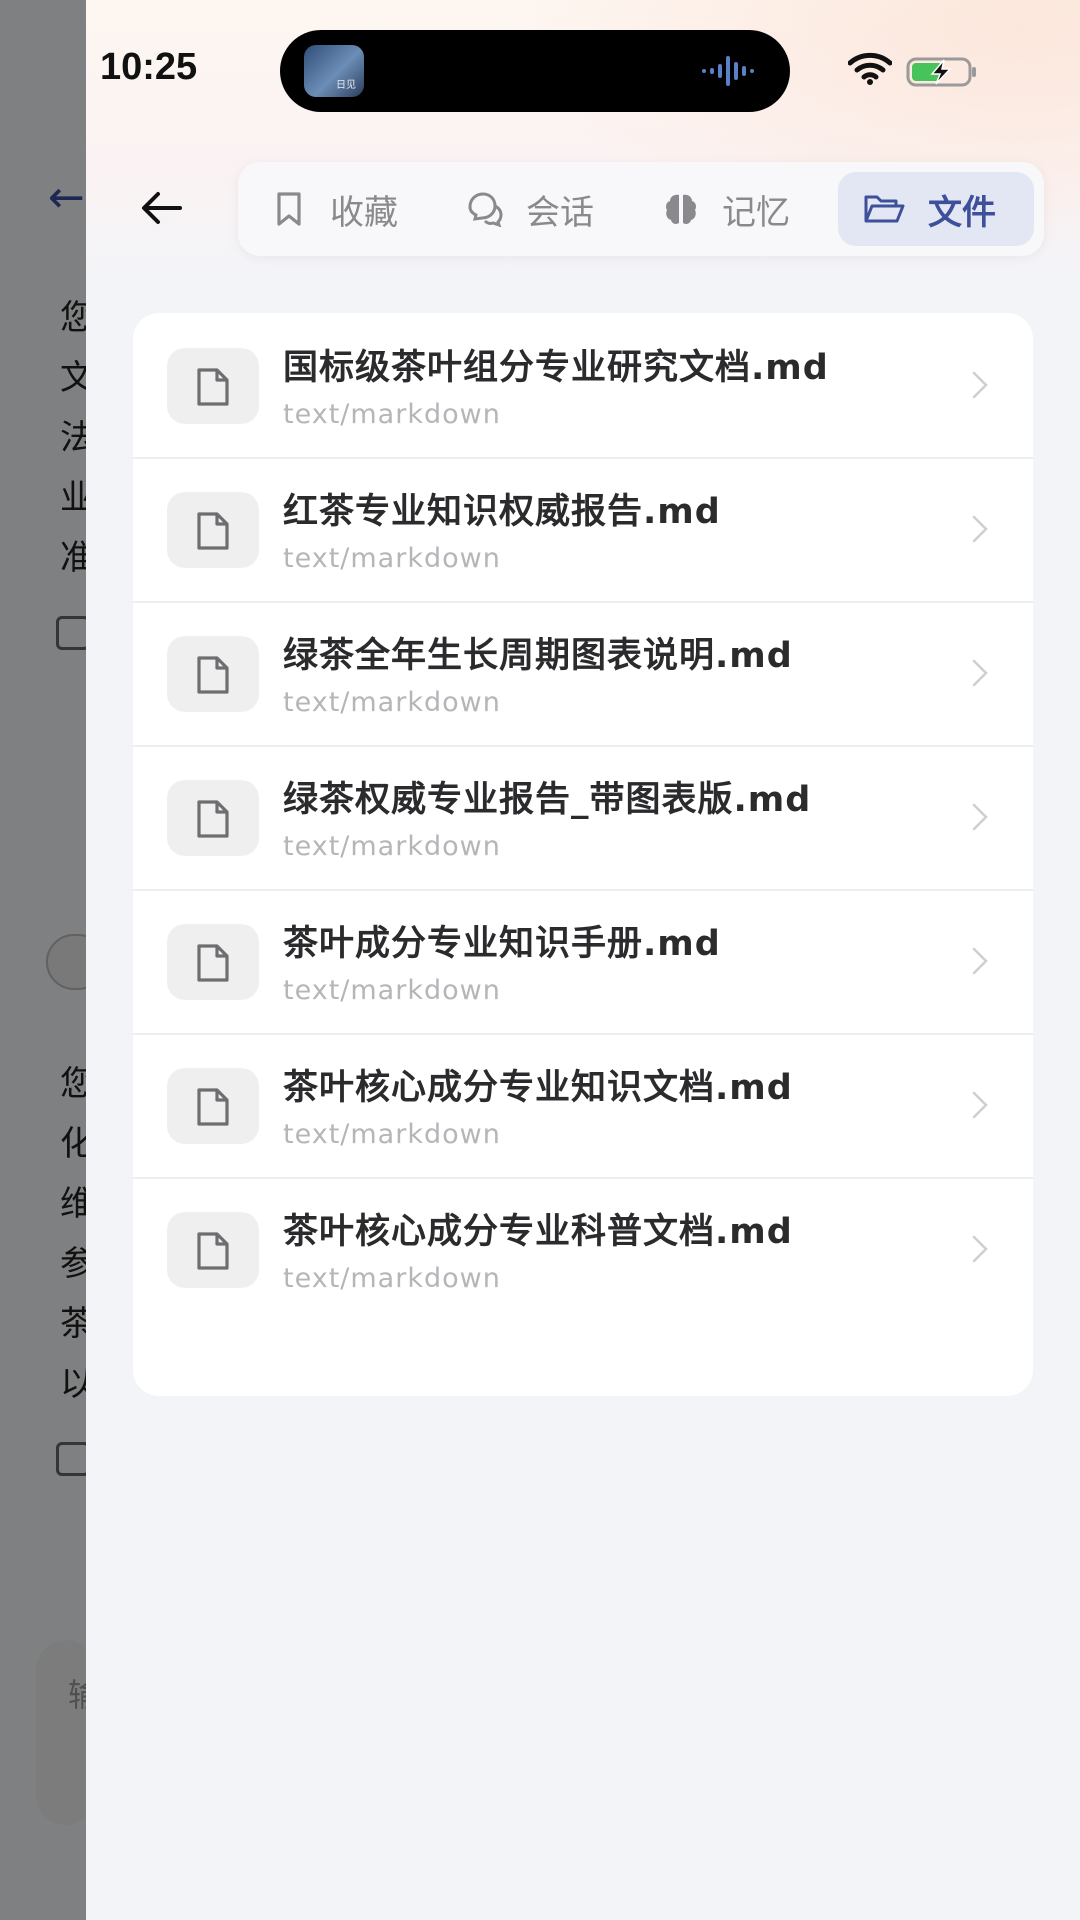  I want to click on list-item: 绿茶全年生长周期图表说明.md text/markdown, so click(583, 673).